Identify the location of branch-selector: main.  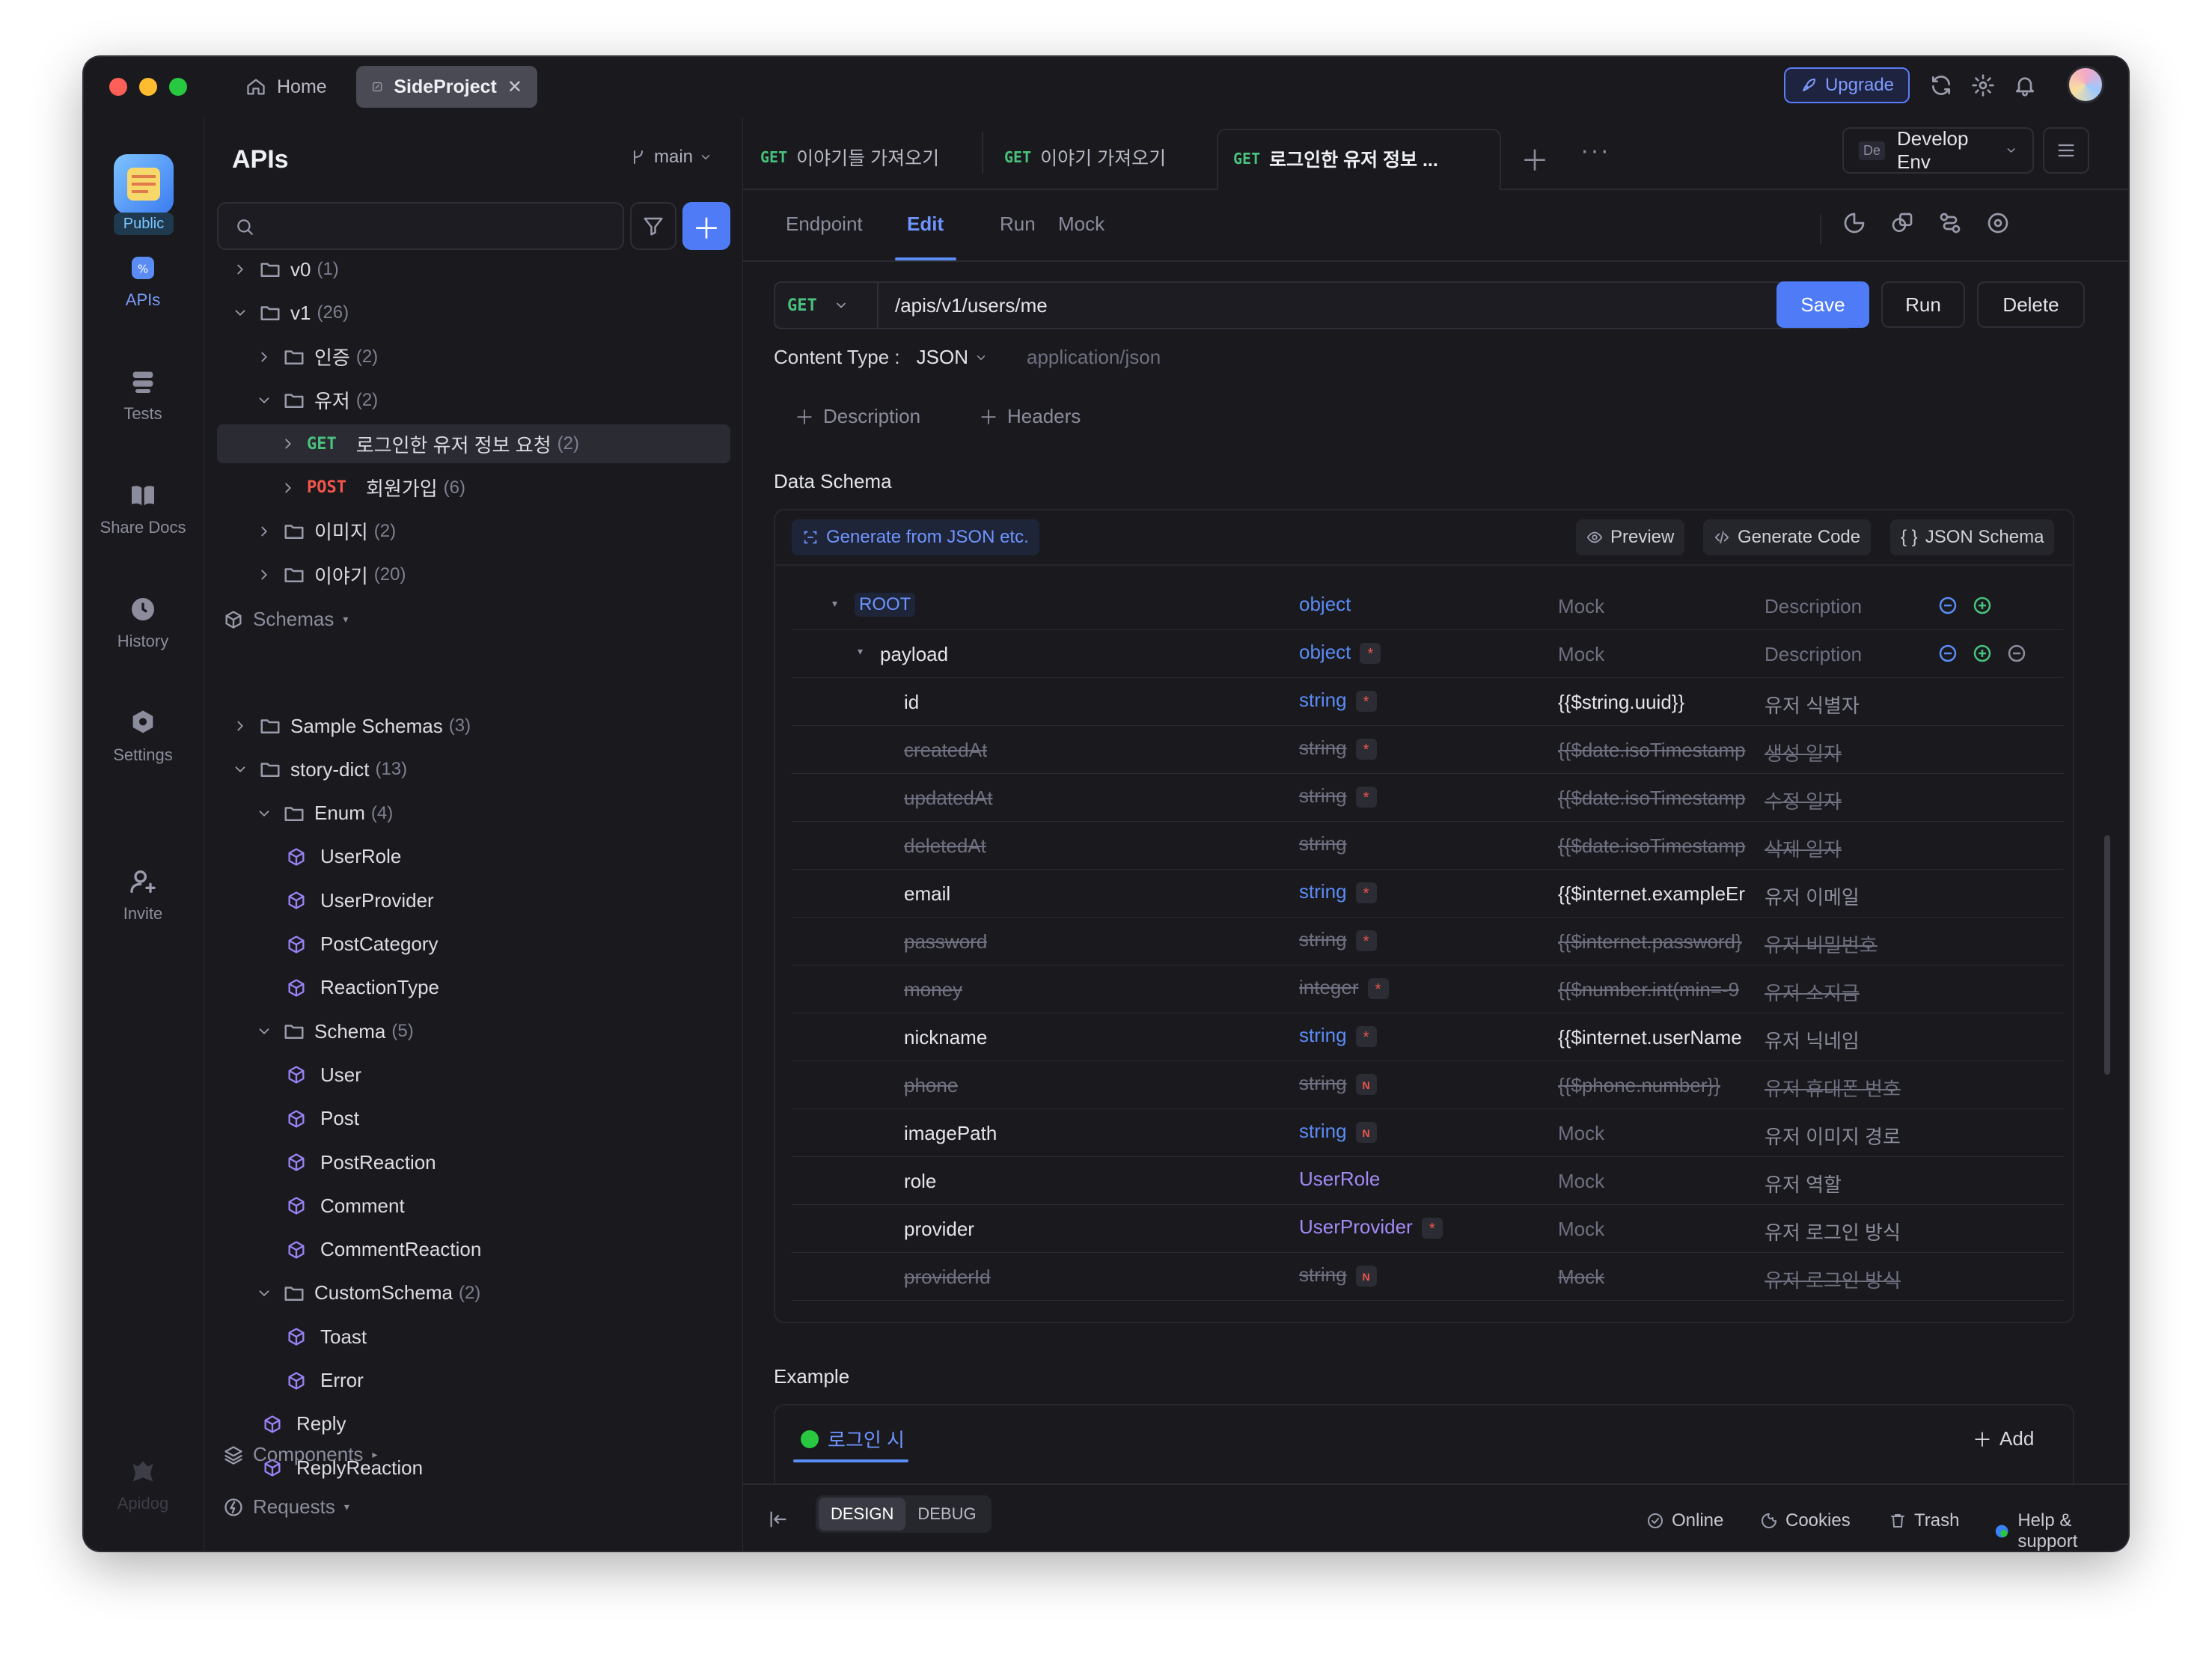
(671, 158).